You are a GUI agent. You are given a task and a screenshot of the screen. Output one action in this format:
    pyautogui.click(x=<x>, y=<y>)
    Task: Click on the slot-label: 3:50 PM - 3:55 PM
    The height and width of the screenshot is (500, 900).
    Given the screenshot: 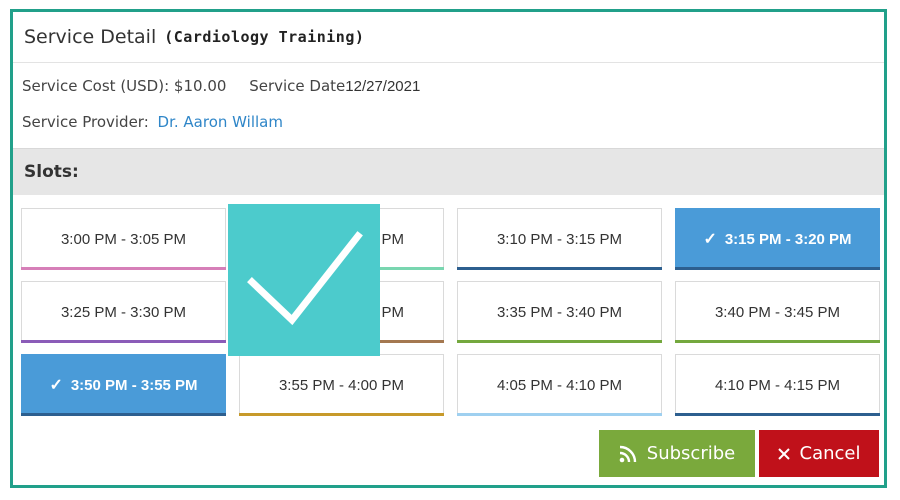 What is the action you would take?
    pyautogui.click(x=134, y=385)
    